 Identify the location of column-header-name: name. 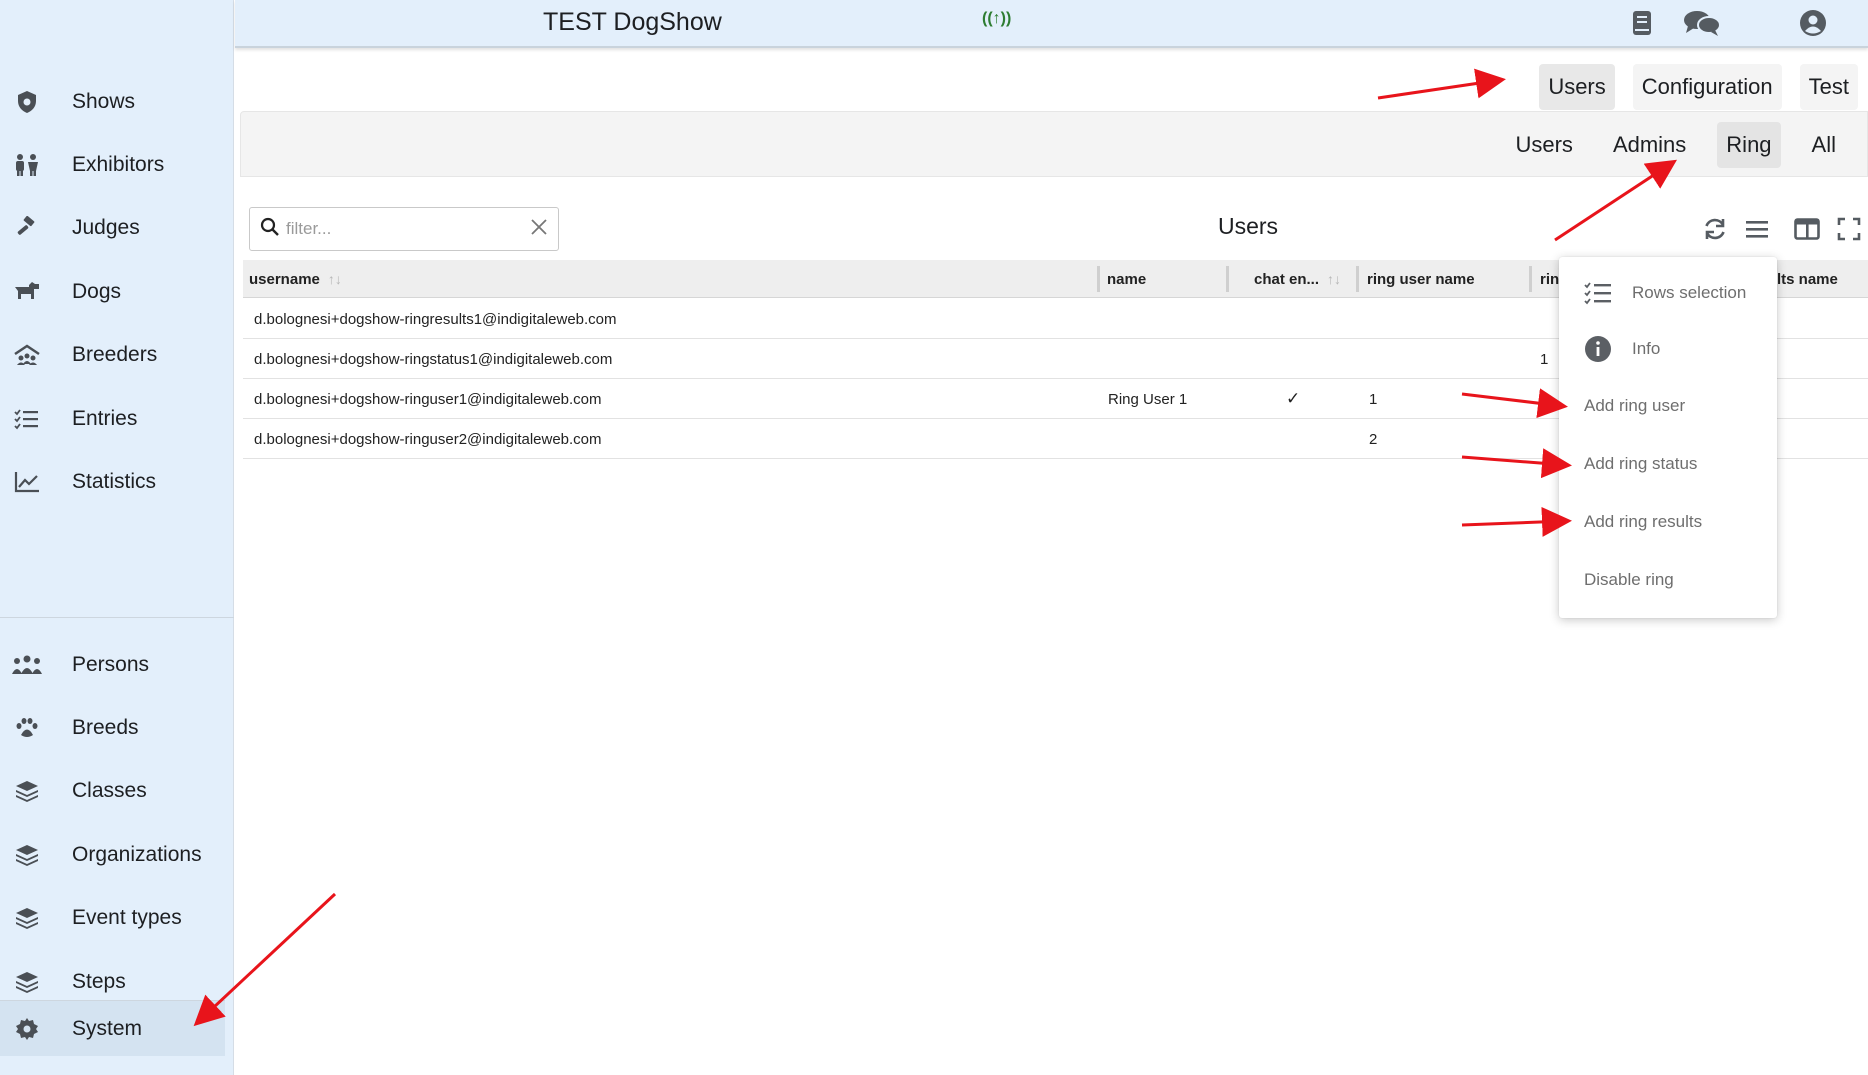
(1126, 279).